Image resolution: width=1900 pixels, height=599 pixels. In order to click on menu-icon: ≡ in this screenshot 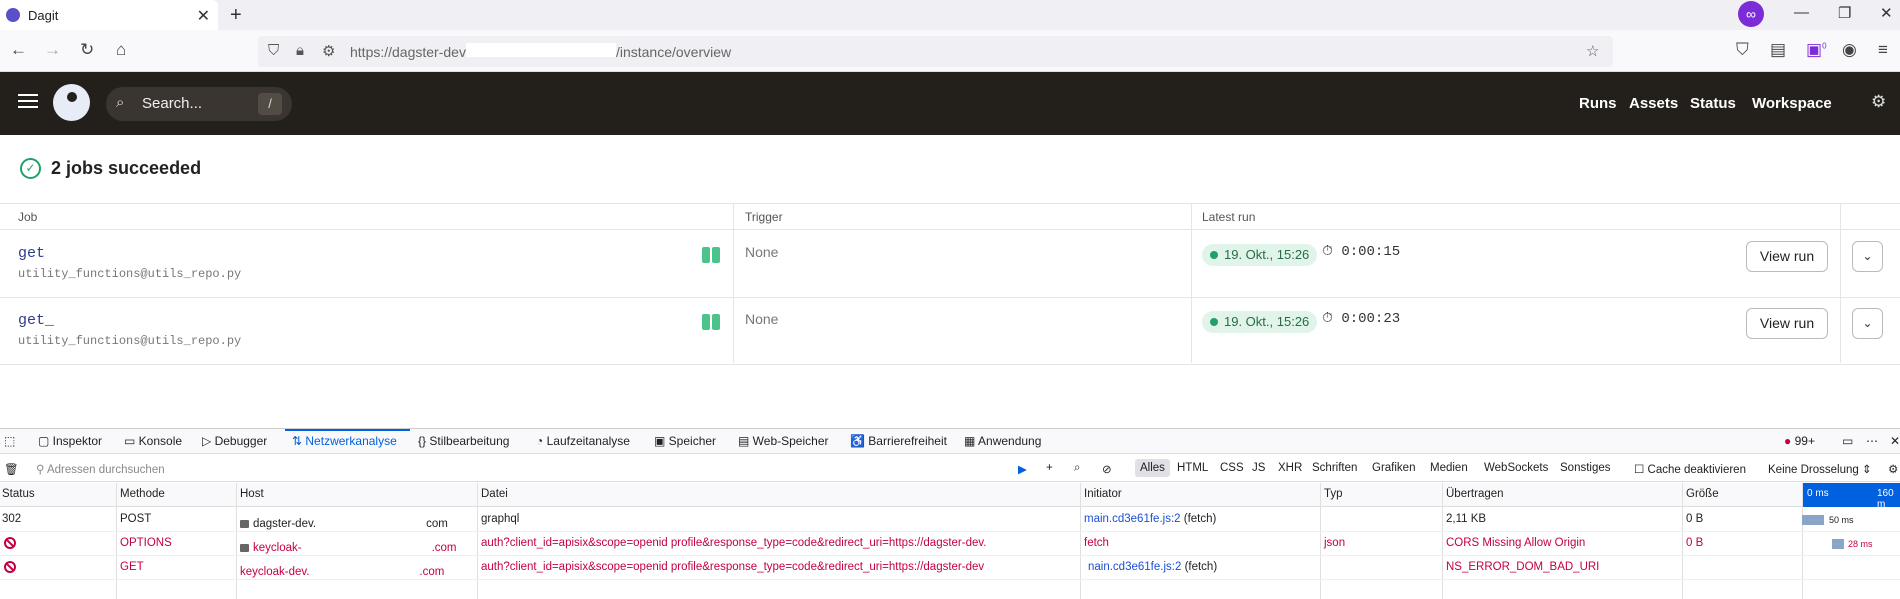, I will do `click(1883, 50)`.